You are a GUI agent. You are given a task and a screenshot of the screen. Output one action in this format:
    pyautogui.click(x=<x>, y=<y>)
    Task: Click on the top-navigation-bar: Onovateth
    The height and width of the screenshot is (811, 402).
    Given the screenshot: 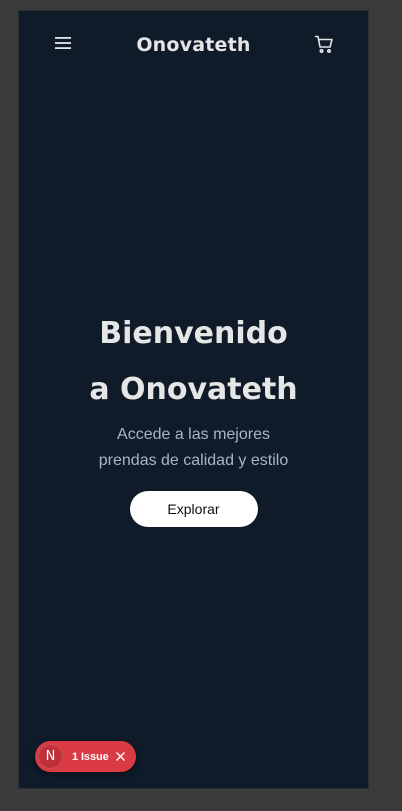 What is the action you would take?
    pyautogui.click(x=193, y=46)
    